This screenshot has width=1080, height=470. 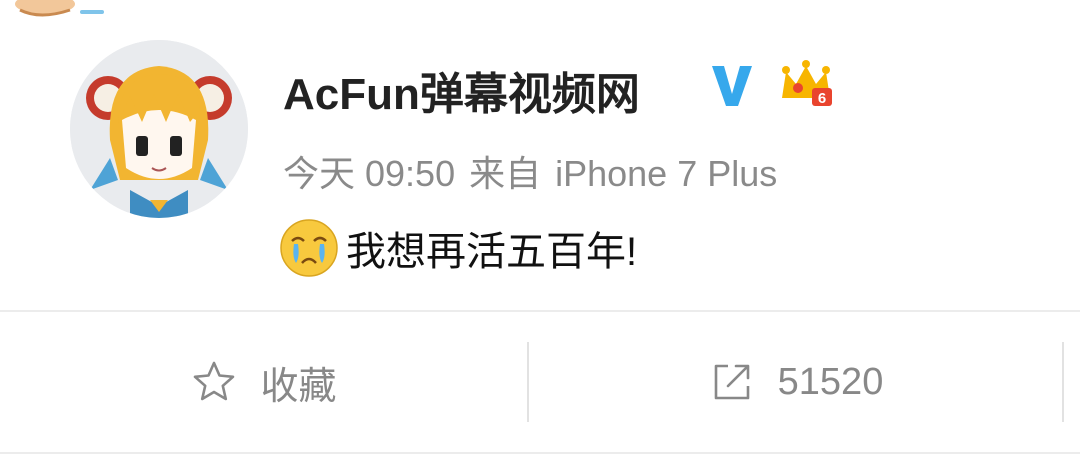 What do you see at coordinates (309, 248) in the screenshot?
I see `crying-face-emoji-icon` at bounding box center [309, 248].